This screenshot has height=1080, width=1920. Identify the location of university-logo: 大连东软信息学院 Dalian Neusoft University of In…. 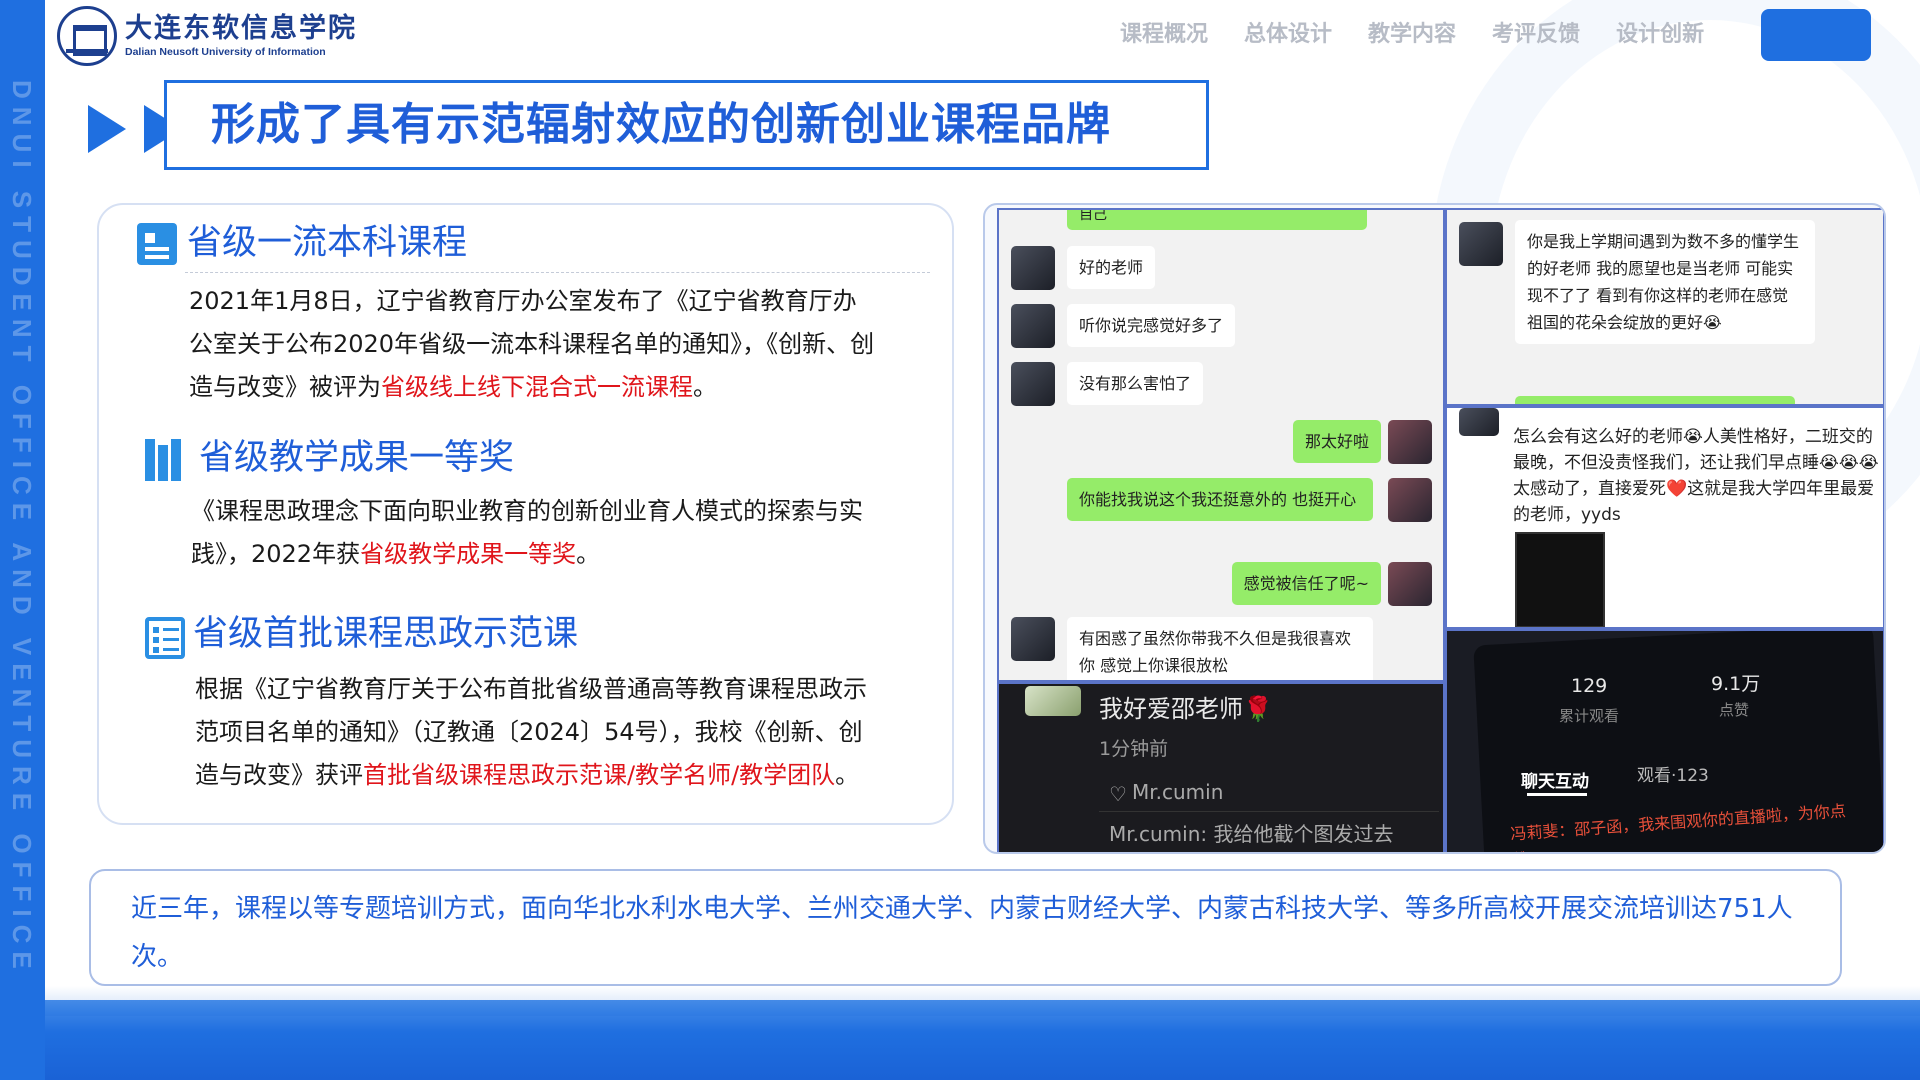
(207, 36).